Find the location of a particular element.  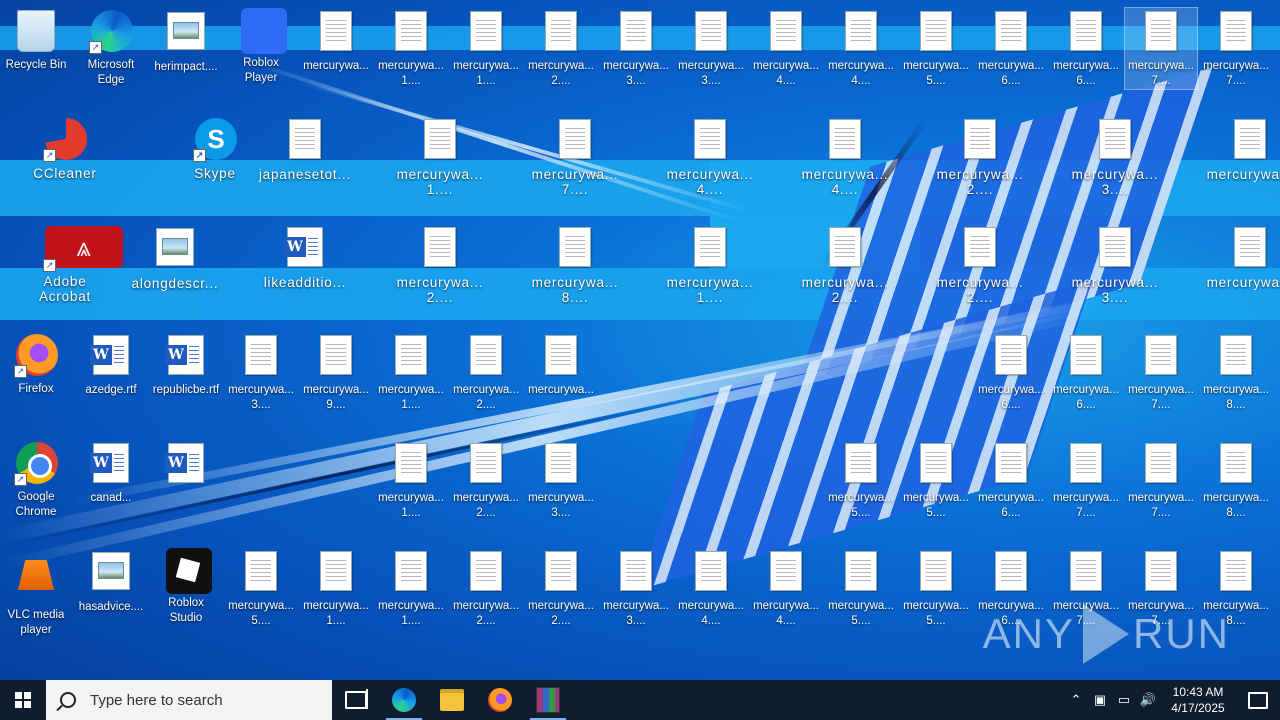

task-view-button is located at coordinates (356, 700).